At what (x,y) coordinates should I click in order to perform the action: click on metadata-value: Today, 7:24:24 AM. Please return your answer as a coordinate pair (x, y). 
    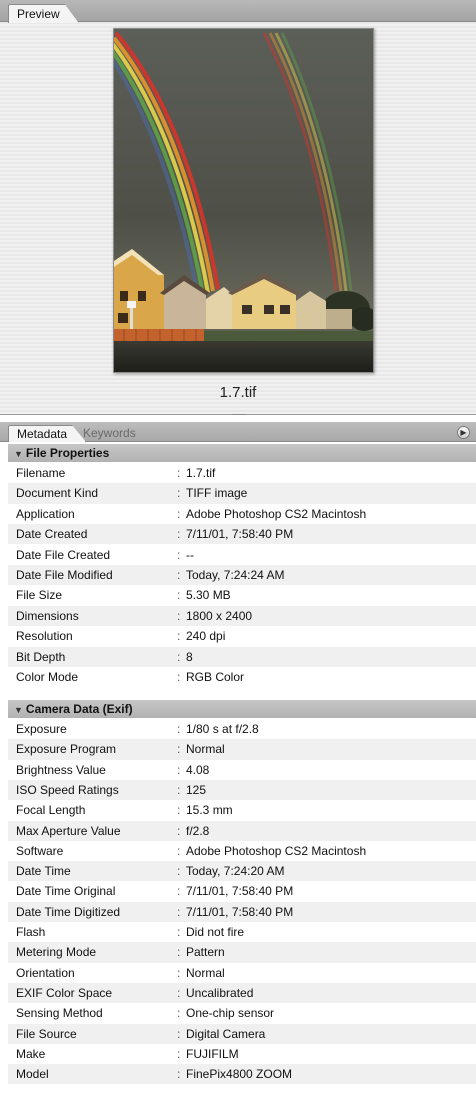
    Looking at the image, I should click on (235, 575).